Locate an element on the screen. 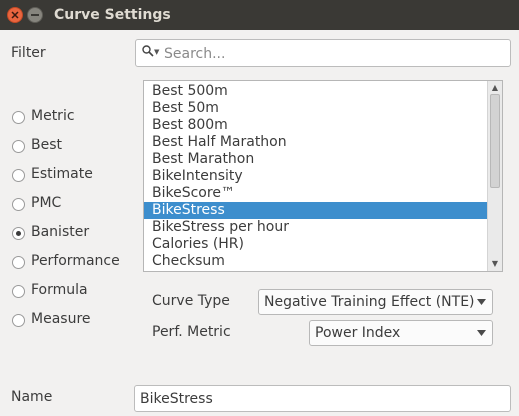 The height and width of the screenshot is (416, 519). search-icon is located at coordinates (148, 51).